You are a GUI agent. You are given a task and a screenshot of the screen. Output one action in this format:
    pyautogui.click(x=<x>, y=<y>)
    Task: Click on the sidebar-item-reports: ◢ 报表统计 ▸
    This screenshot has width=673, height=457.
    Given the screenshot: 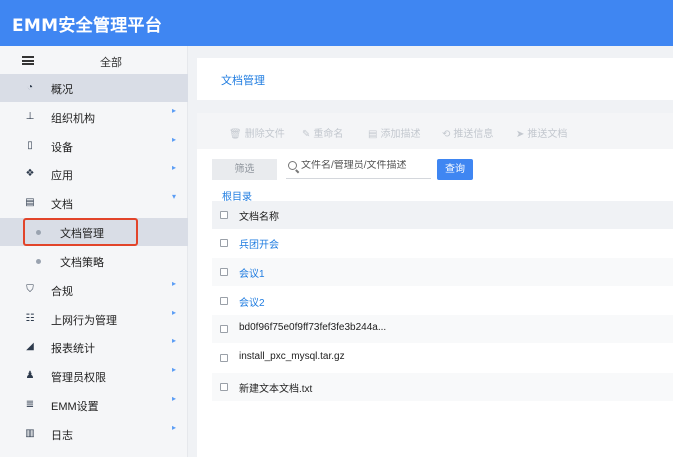 What is the action you would take?
    pyautogui.click(x=94, y=347)
    